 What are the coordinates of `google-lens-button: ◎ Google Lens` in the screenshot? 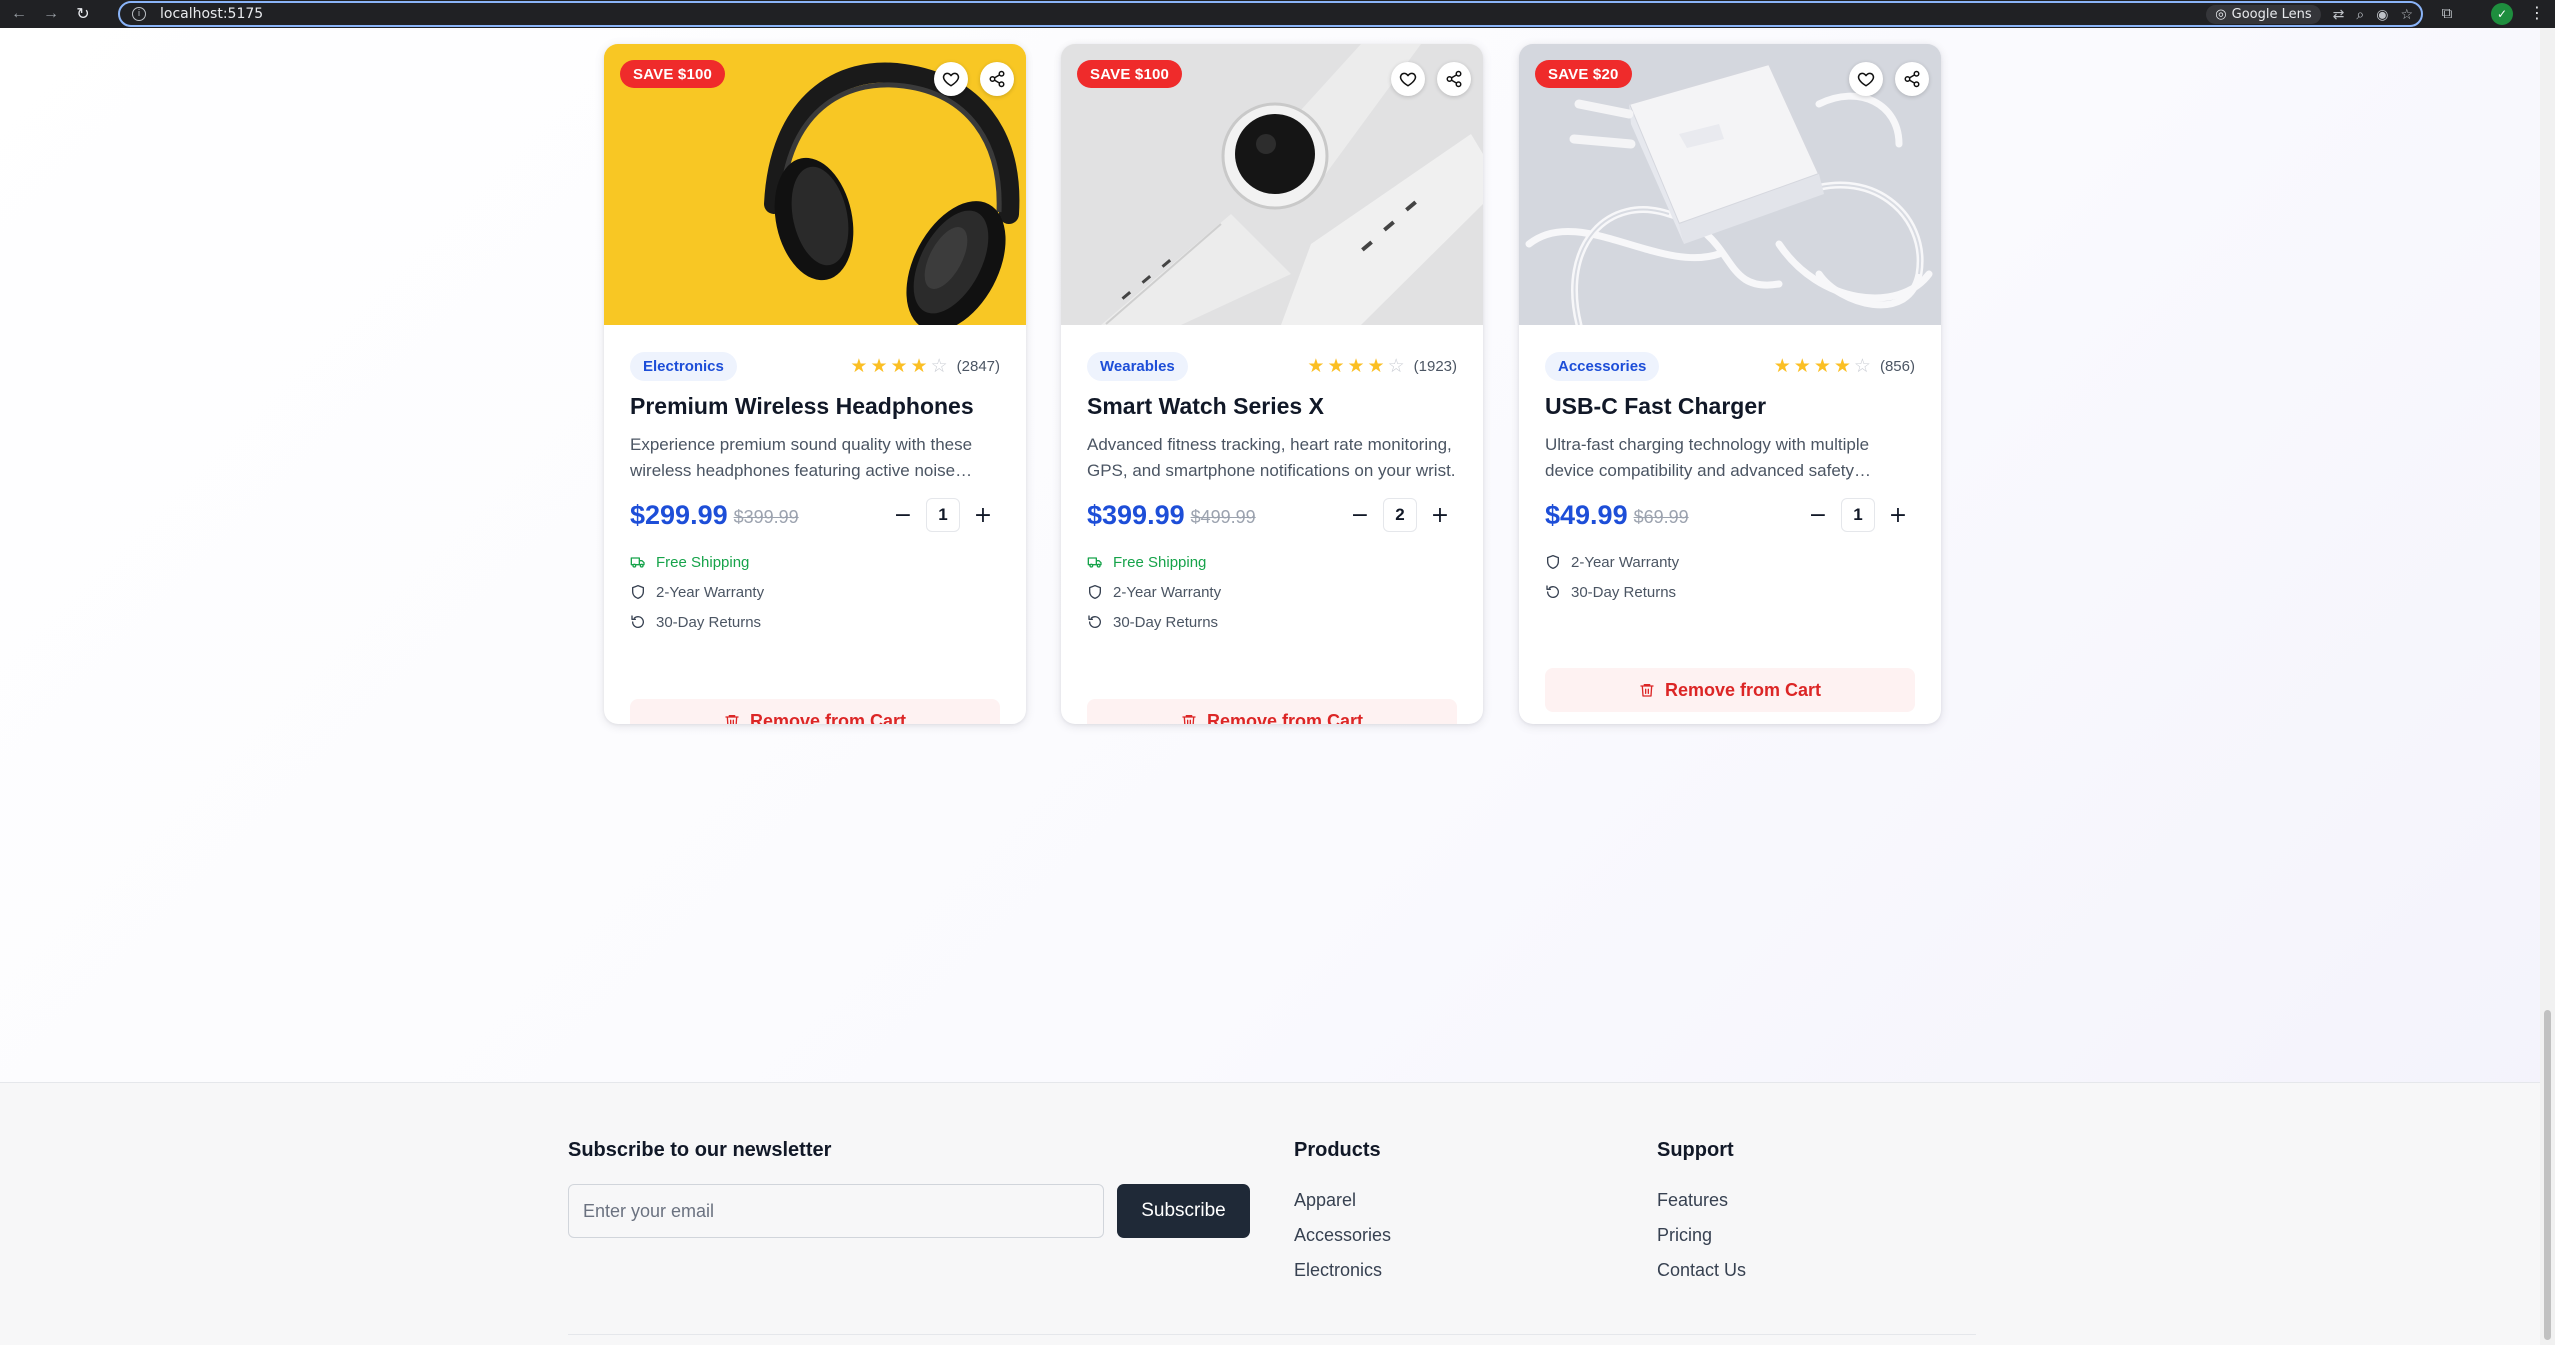 It's located at (2263, 14).